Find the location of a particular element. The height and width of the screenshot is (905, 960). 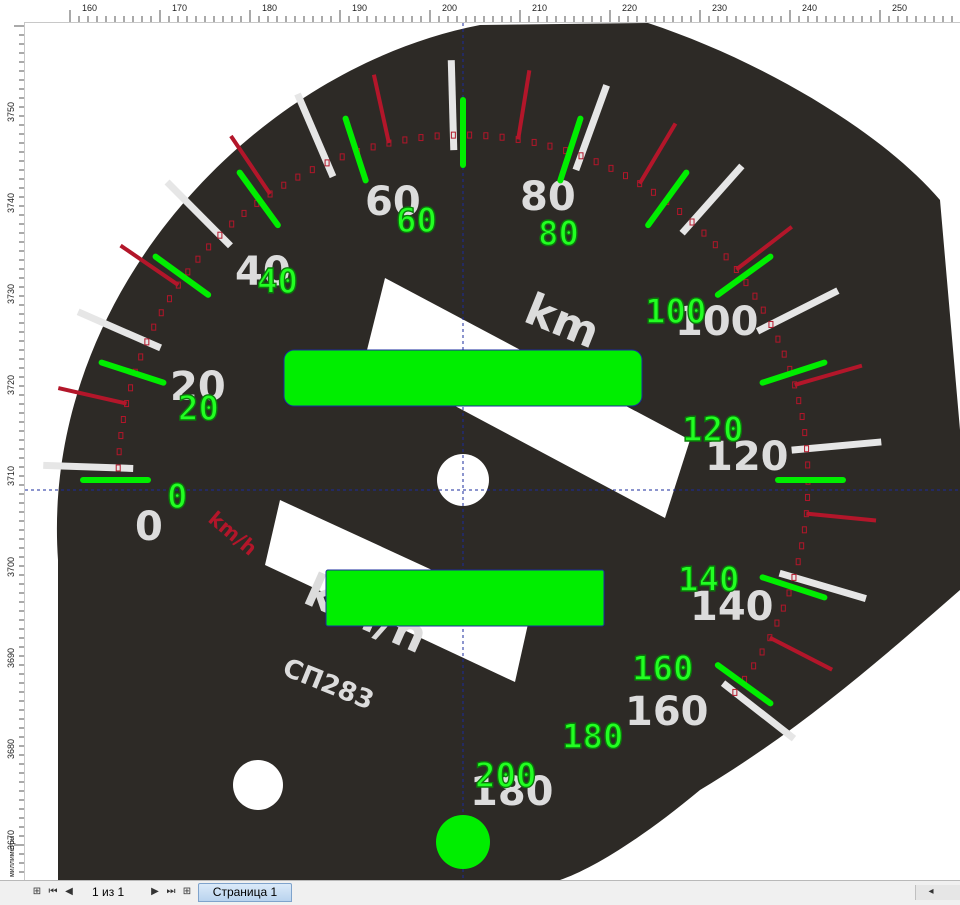

horizontal-scrollbar: ◂ is located at coordinates (937, 892).